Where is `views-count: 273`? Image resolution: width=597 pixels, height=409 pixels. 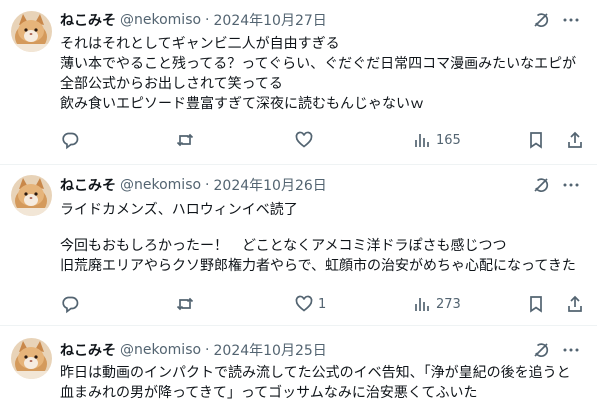
views-count: 273 is located at coordinates (448, 304).